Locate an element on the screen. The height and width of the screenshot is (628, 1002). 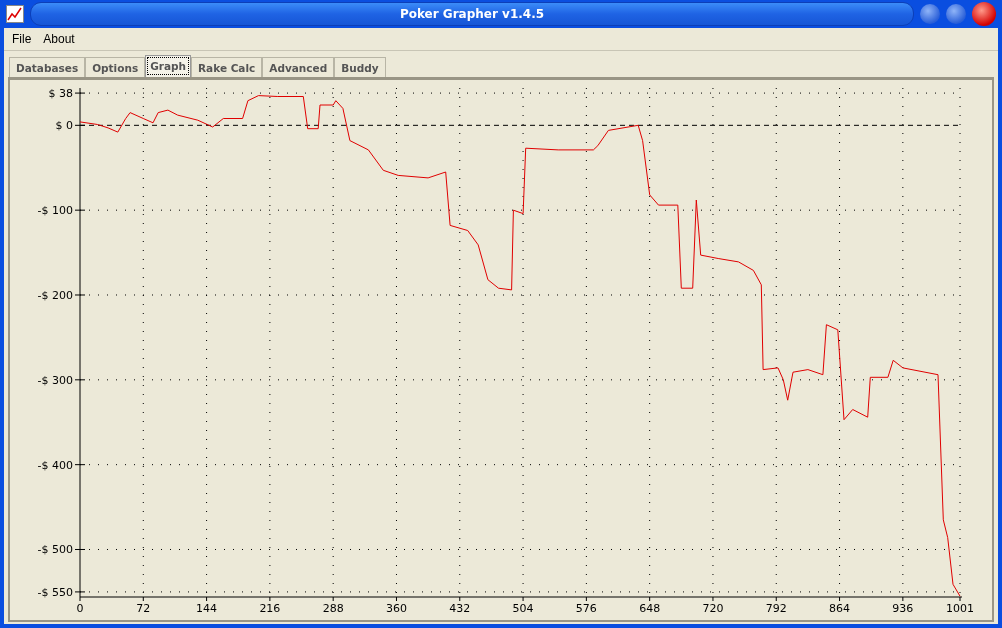
y-tick-label: $ 38 is located at coordinates (60, 94).